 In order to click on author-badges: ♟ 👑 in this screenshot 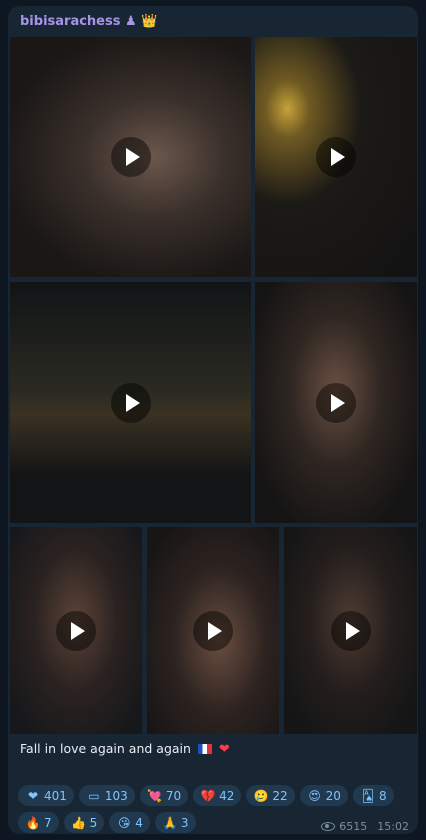, I will do `click(141, 21)`.